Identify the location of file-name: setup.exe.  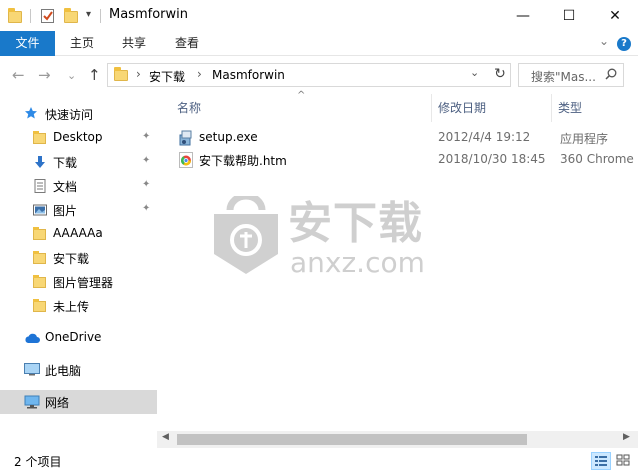
(228, 137).